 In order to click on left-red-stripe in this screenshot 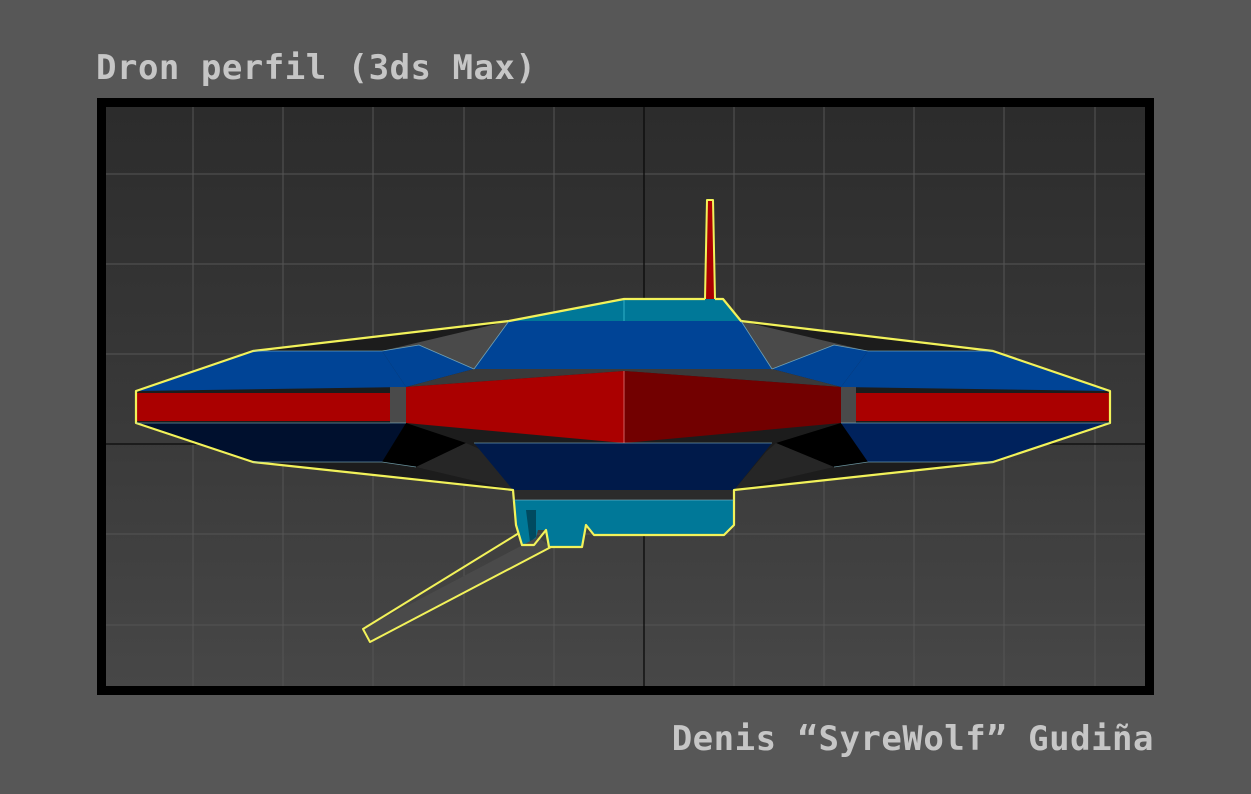, I will do `click(263, 407)`.